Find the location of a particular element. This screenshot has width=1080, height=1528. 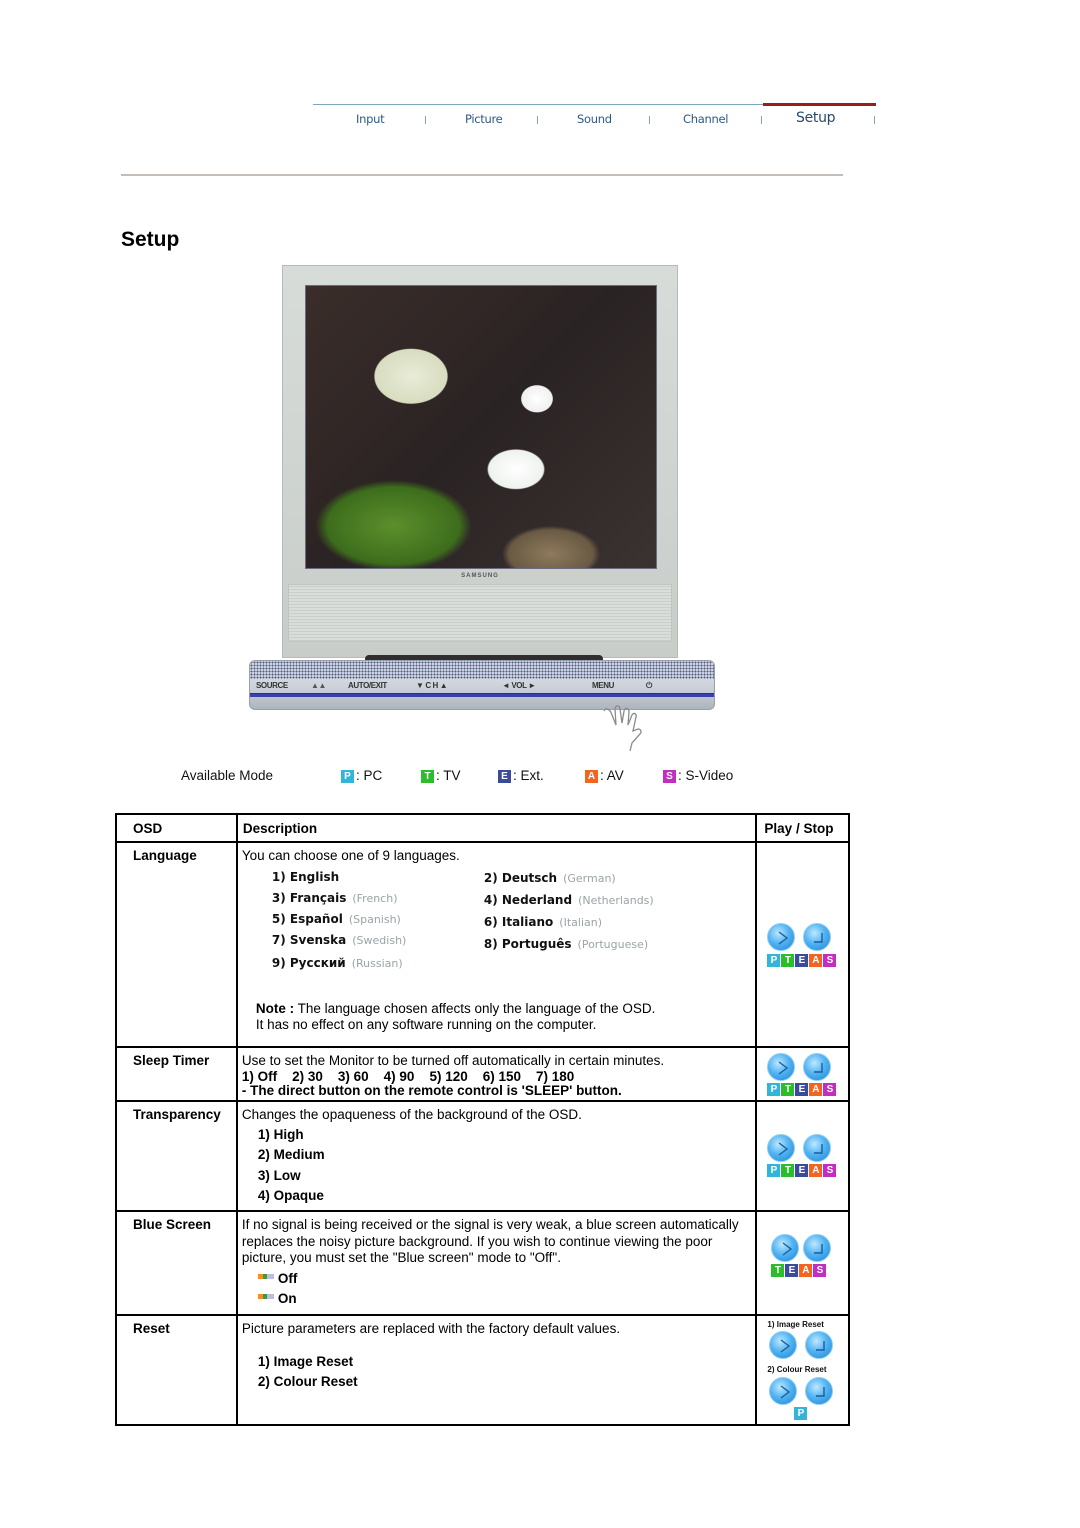

nav-tab-picture: Picture is located at coordinates (484, 119).